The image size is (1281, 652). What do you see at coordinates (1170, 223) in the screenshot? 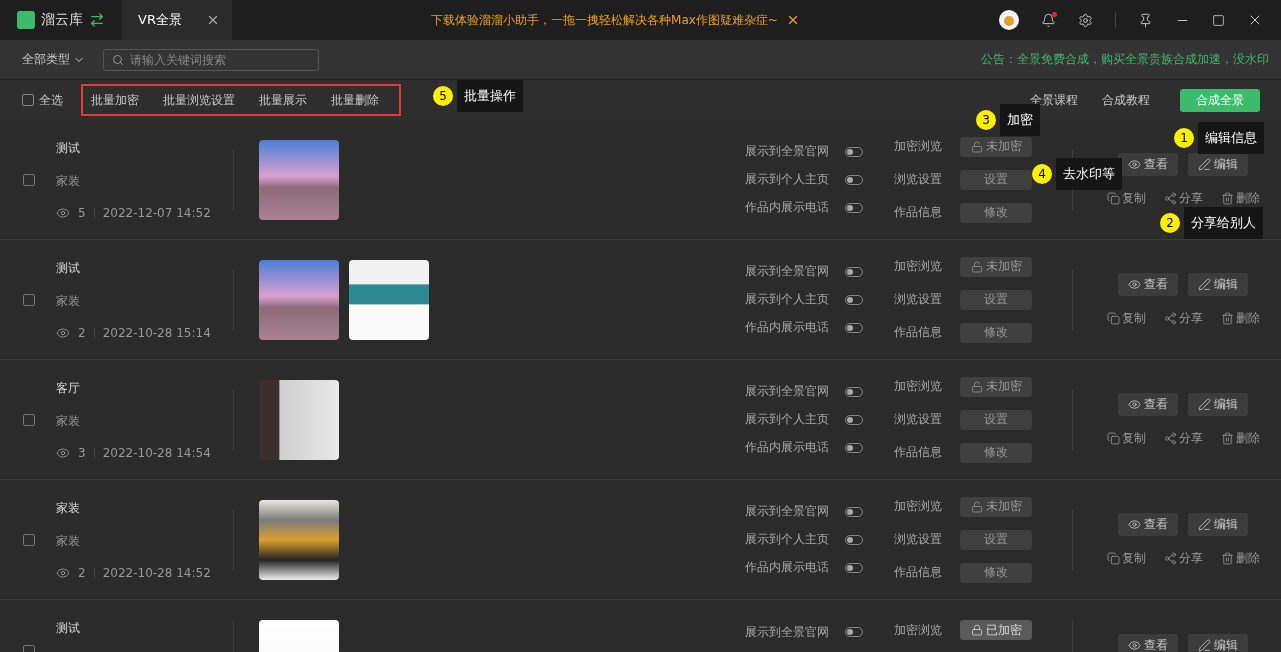
I see `step-number-badge: 2` at bounding box center [1170, 223].